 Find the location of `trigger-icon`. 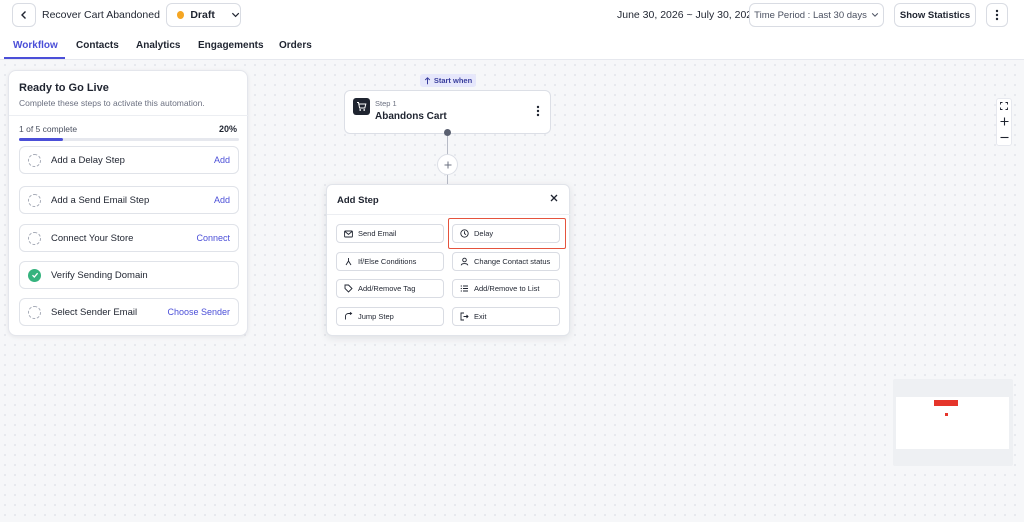

trigger-icon is located at coordinates (427, 80).